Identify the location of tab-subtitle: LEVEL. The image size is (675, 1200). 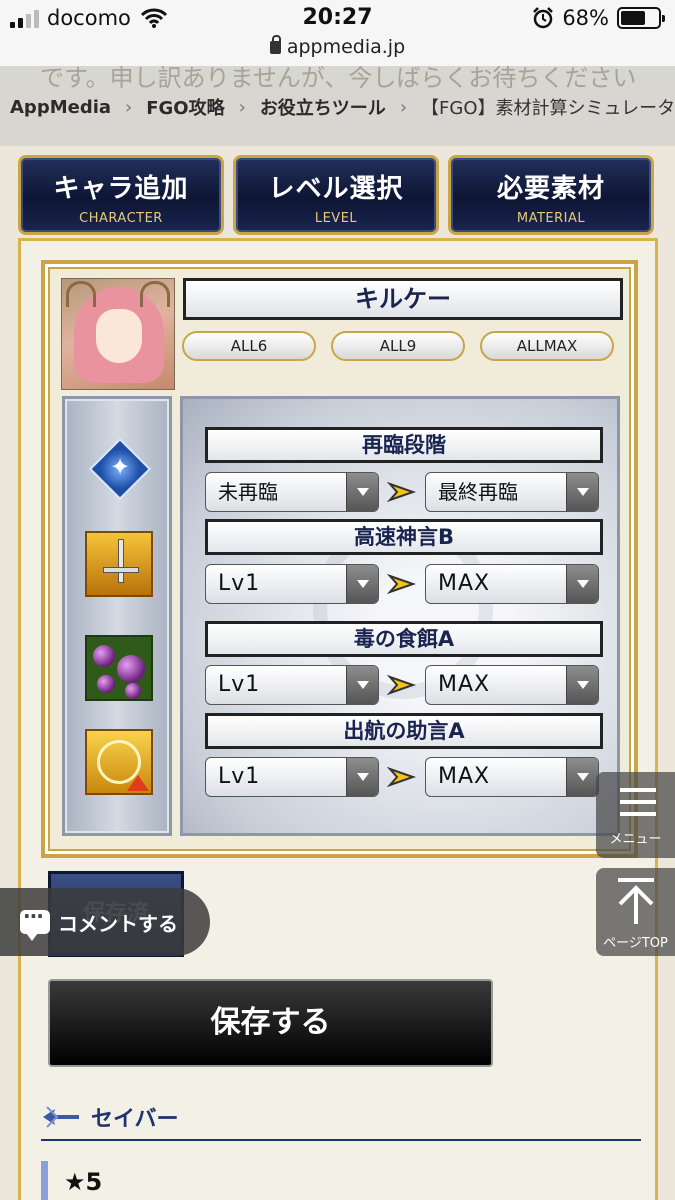
(336, 218).